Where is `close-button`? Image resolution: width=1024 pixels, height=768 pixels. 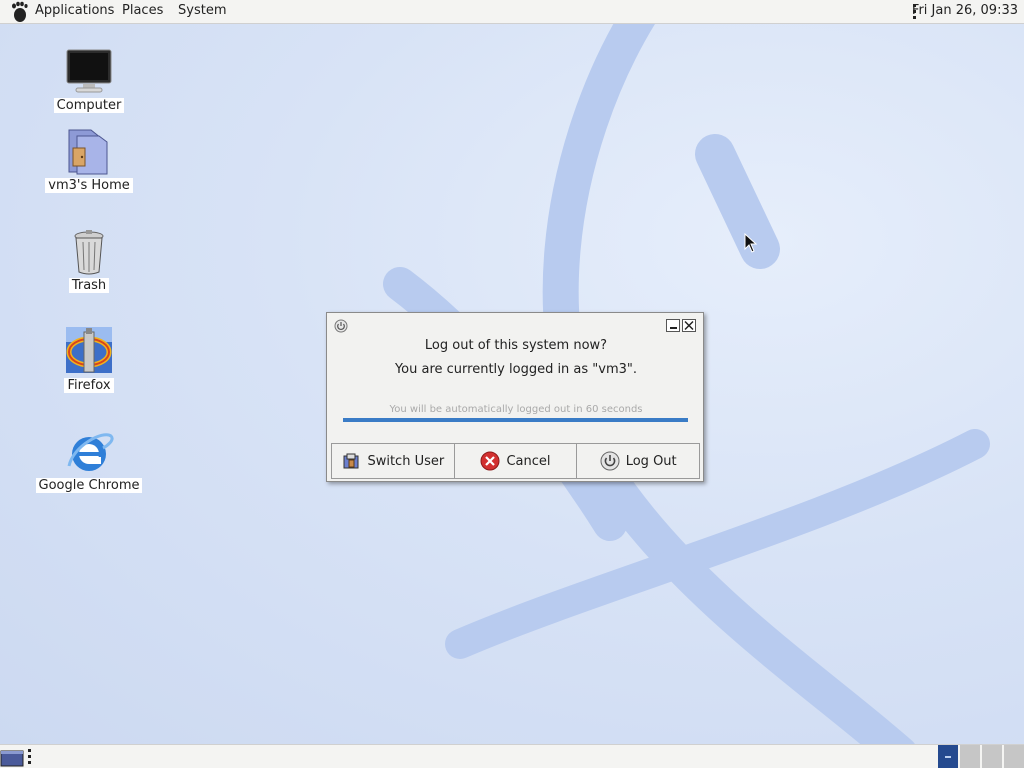 close-button is located at coordinates (689, 325).